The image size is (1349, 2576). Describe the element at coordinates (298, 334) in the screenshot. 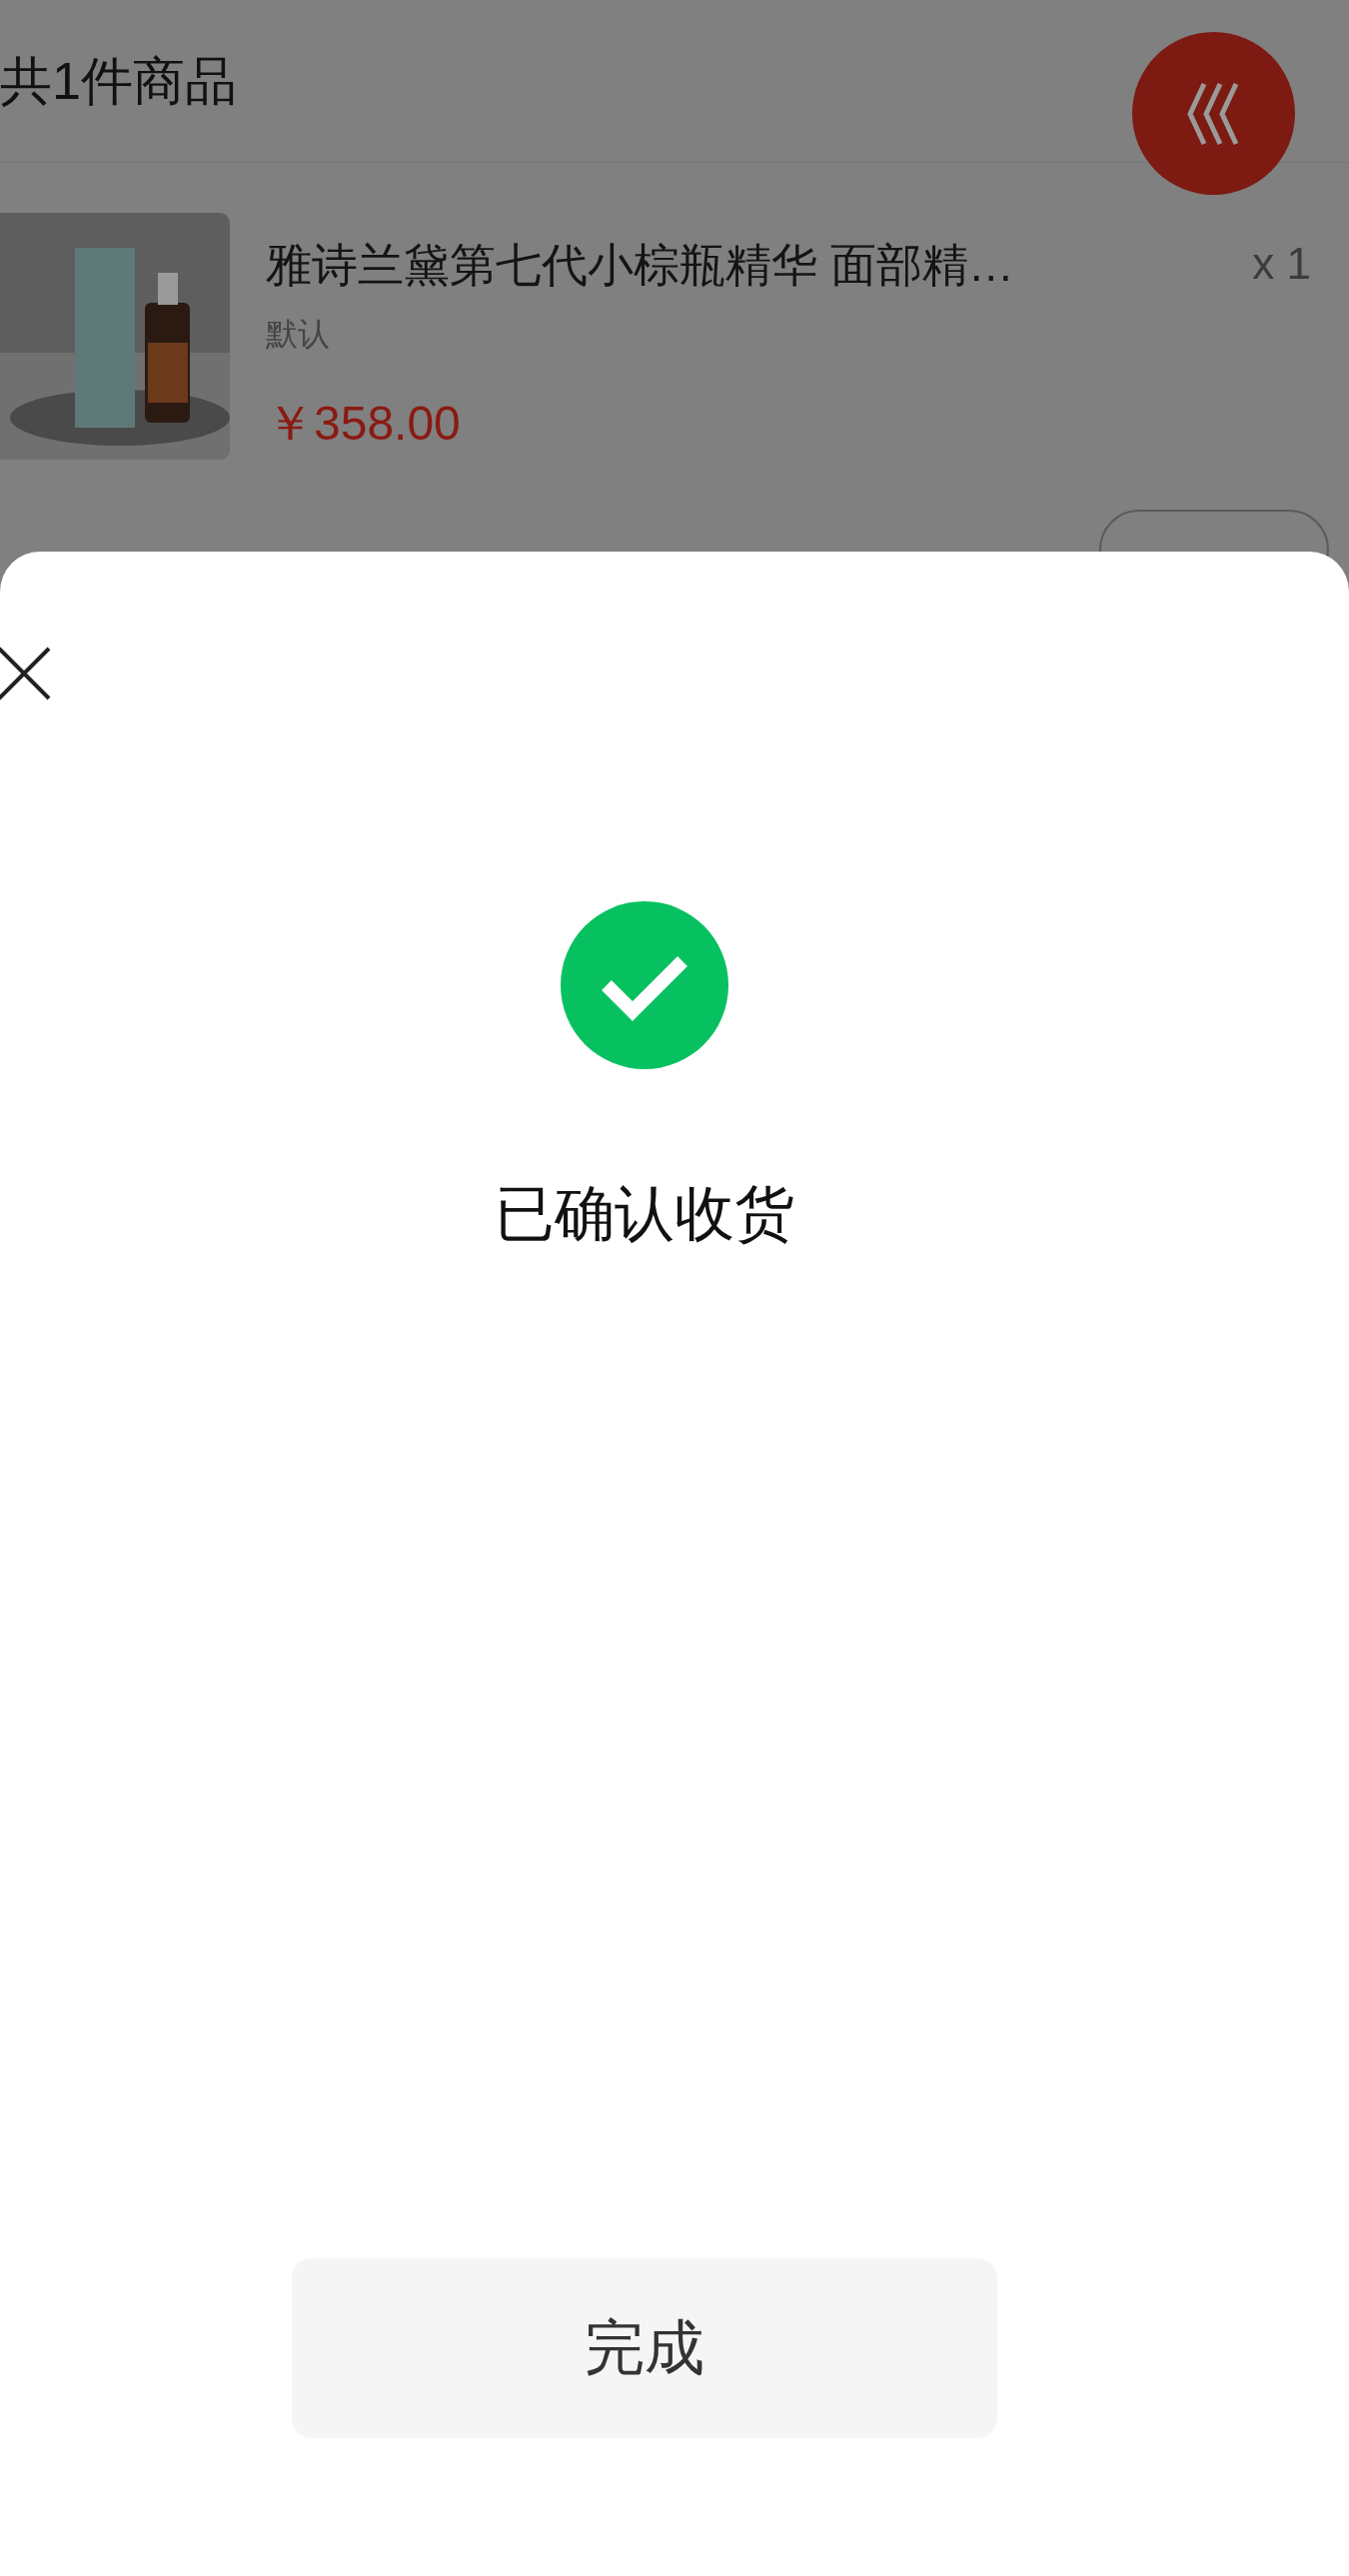

I see `product-variant: 默认` at that location.